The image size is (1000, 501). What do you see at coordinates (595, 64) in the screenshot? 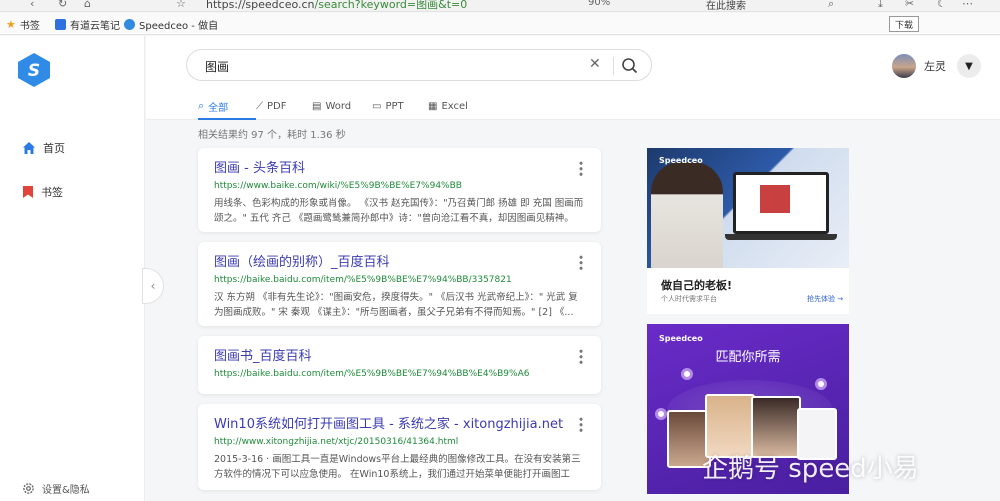
I see `clear-icon: ✕` at bounding box center [595, 64].